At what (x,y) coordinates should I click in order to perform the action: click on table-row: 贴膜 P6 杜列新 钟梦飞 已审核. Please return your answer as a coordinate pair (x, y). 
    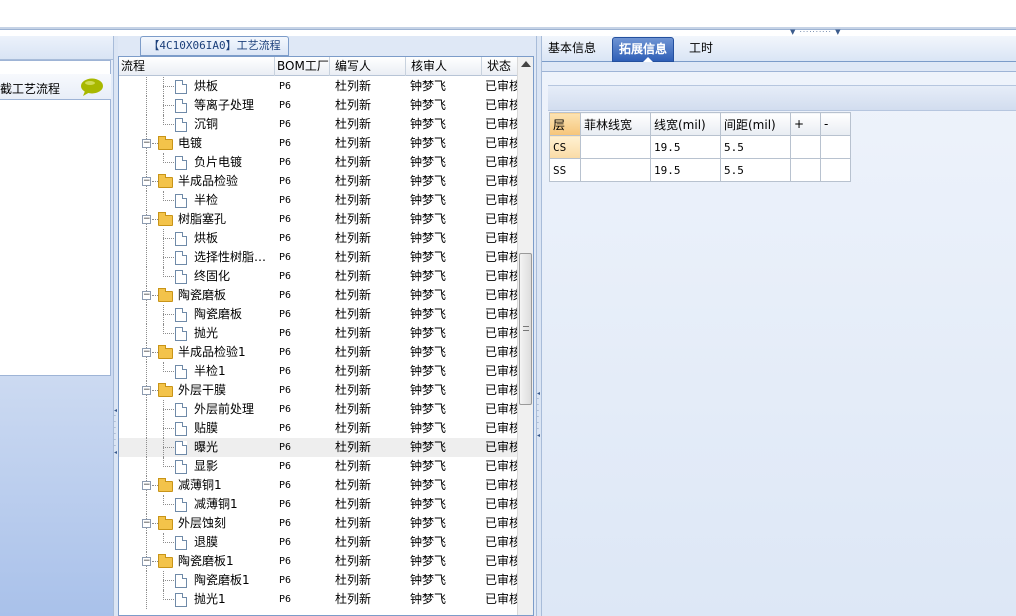
    Looking at the image, I should click on (318, 428).